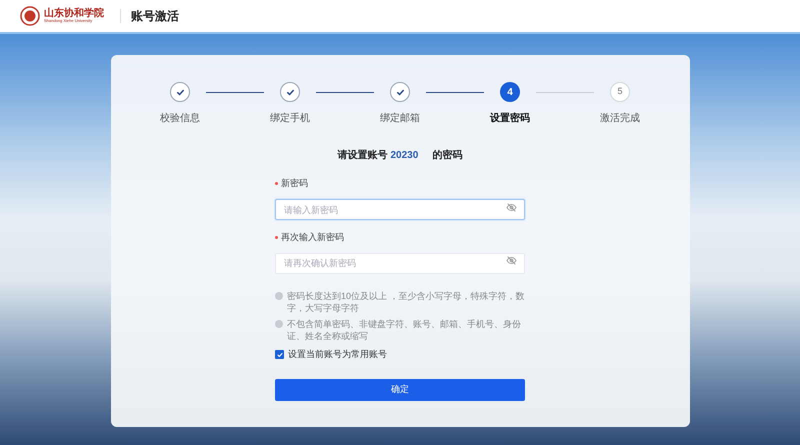 The width and height of the screenshot is (800, 445). What do you see at coordinates (378, 155) in the screenshot?
I see `heading-text: 请设置账号 20230` at bounding box center [378, 155].